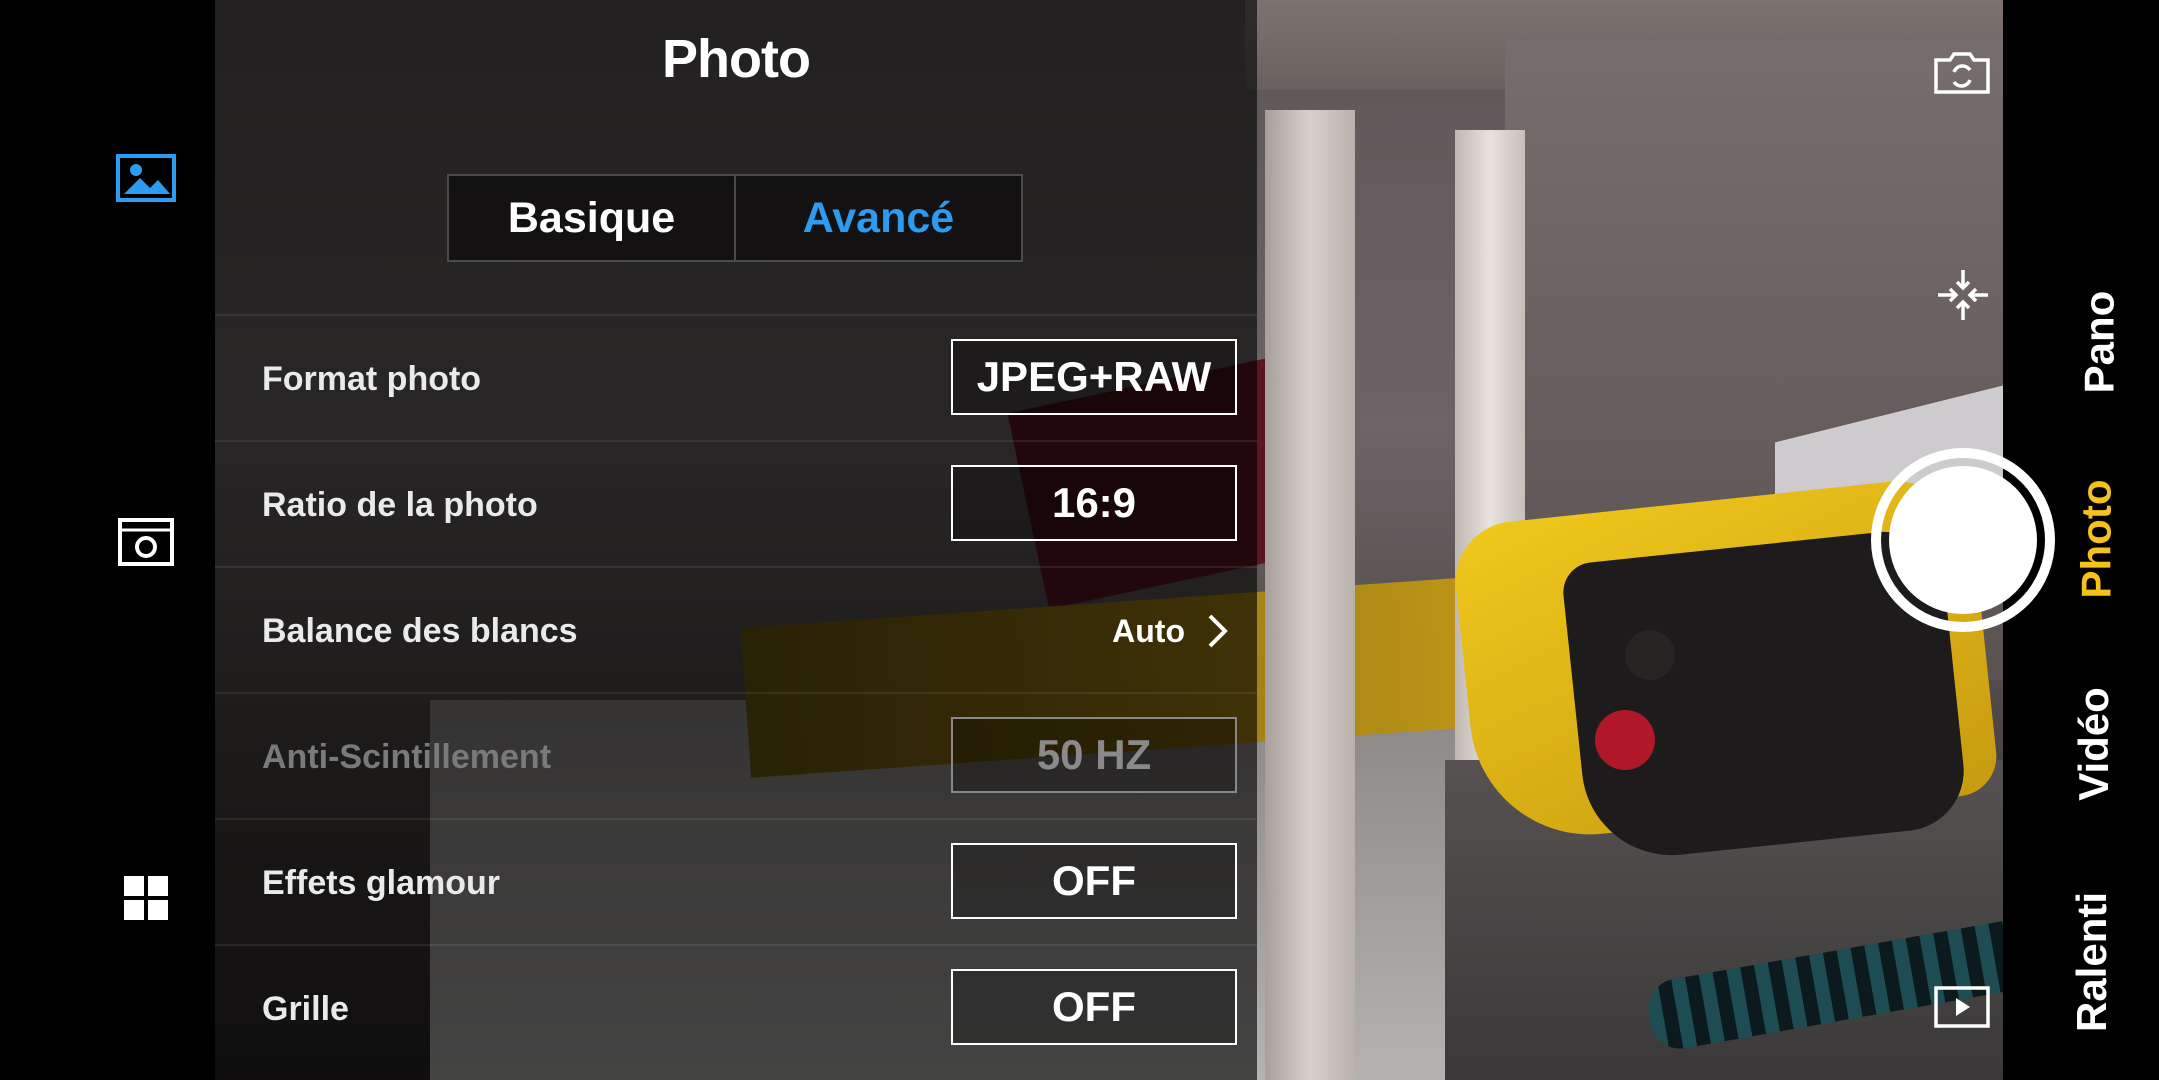  Describe the element at coordinates (2092, 962) in the screenshot. I see `mode-ralenti: Ralenti` at that location.